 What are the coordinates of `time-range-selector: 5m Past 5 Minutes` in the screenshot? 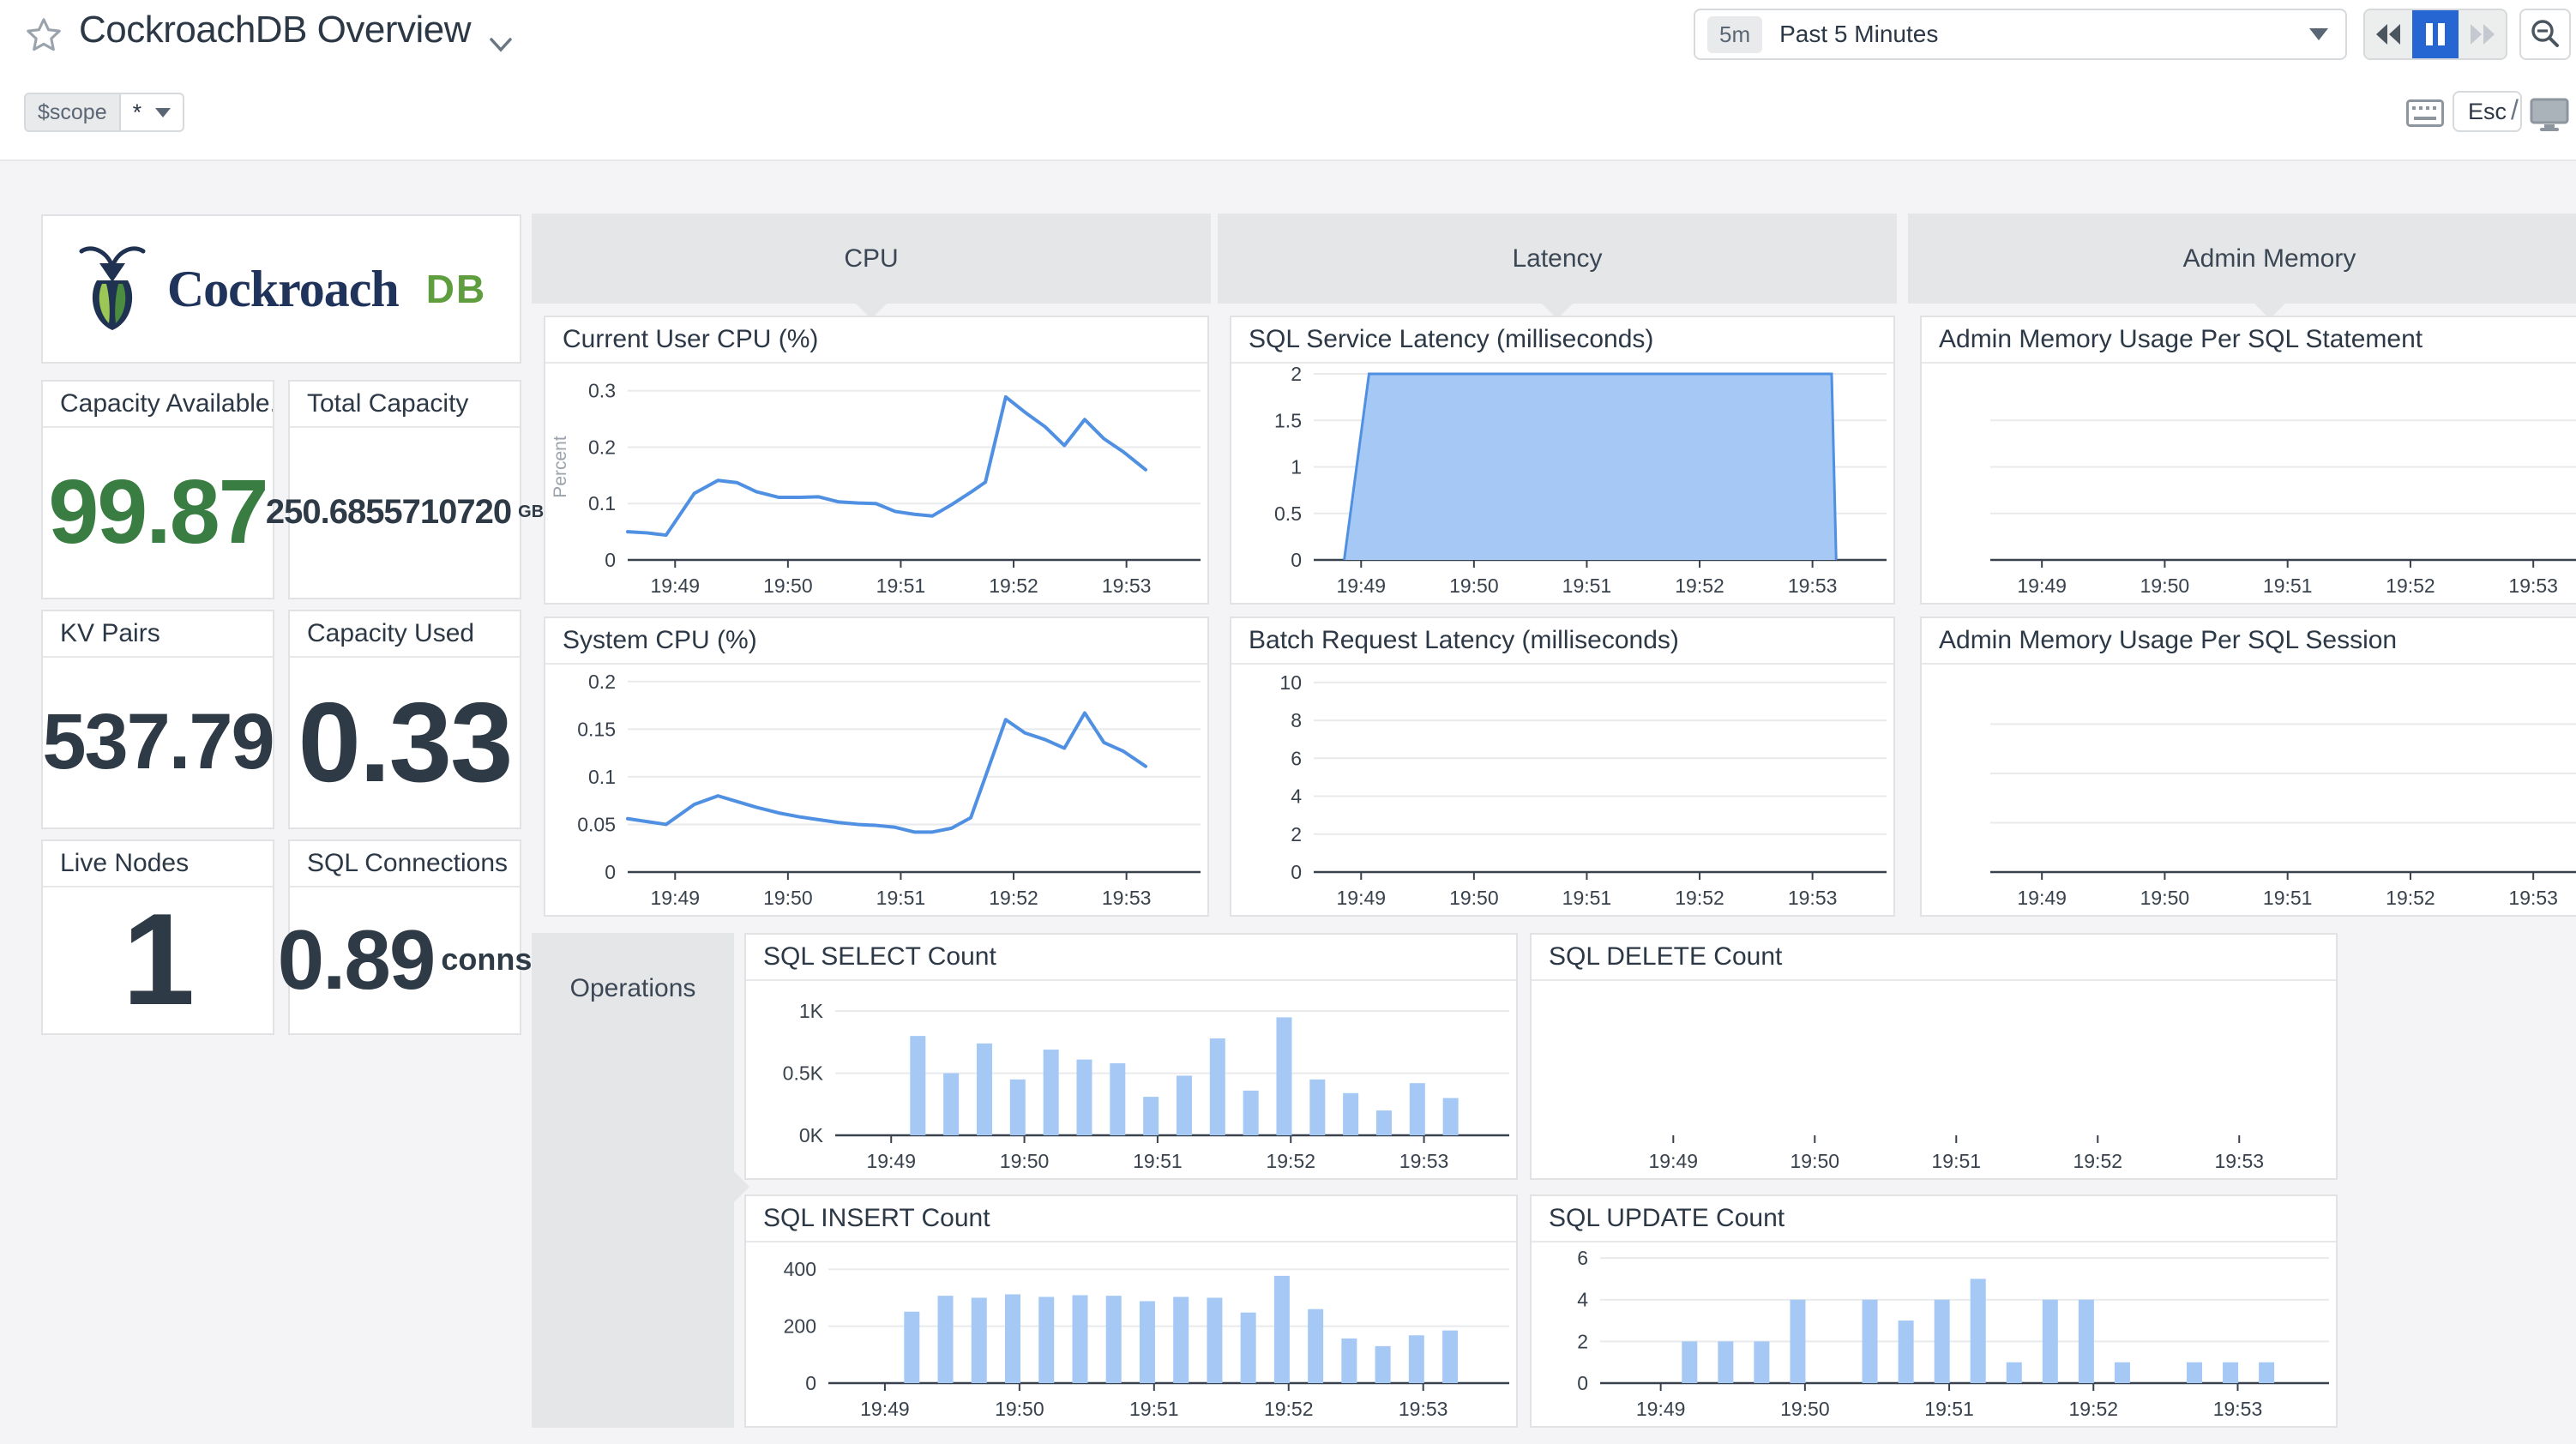 It's located at (2020, 34).